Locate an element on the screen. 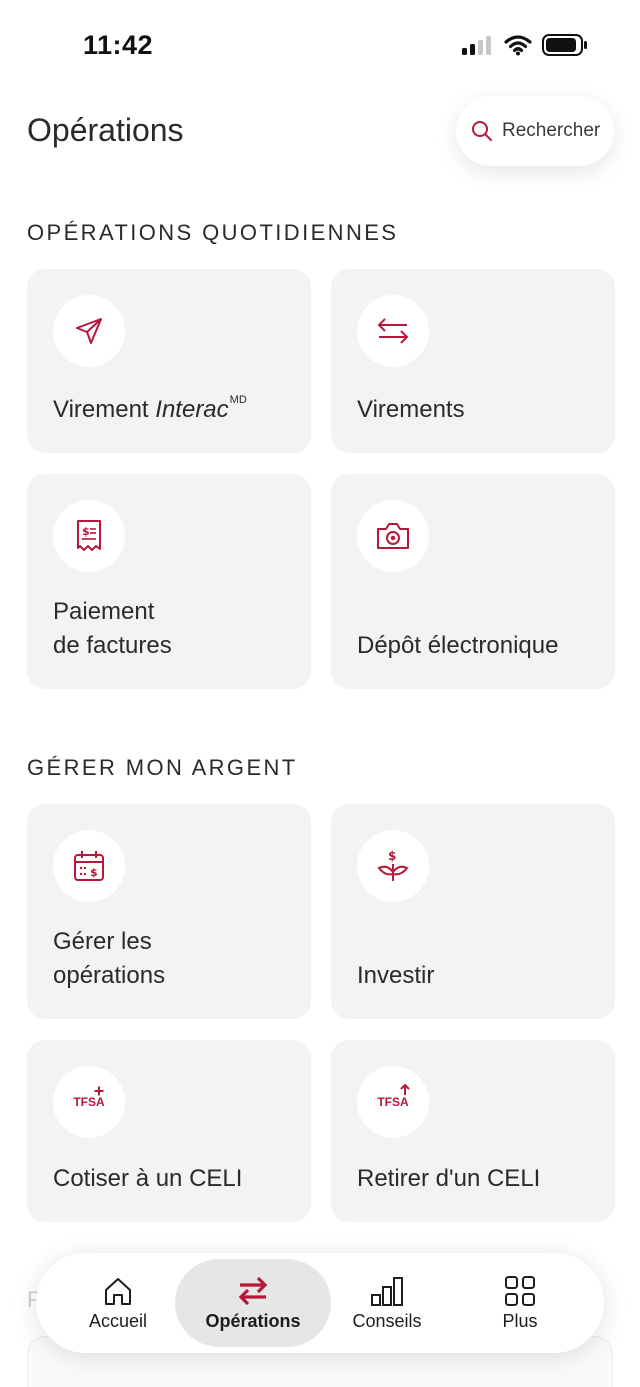 The image size is (640, 1387). nav-label: Plus is located at coordinates (520, 1320).